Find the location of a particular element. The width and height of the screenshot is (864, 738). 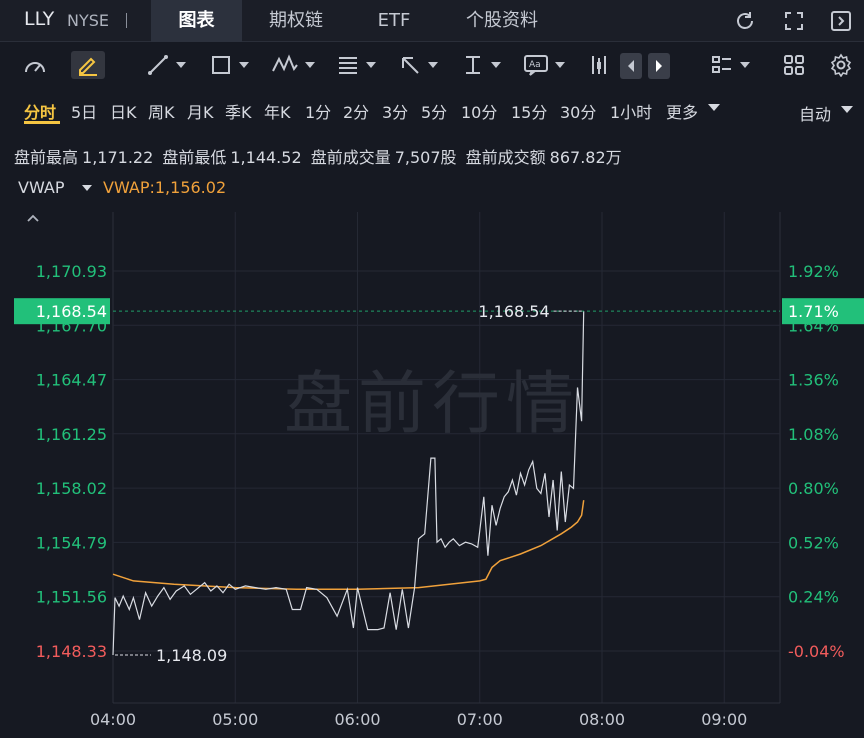

price-tick-label: 1,170.93 is located at coordinates (71, 271).